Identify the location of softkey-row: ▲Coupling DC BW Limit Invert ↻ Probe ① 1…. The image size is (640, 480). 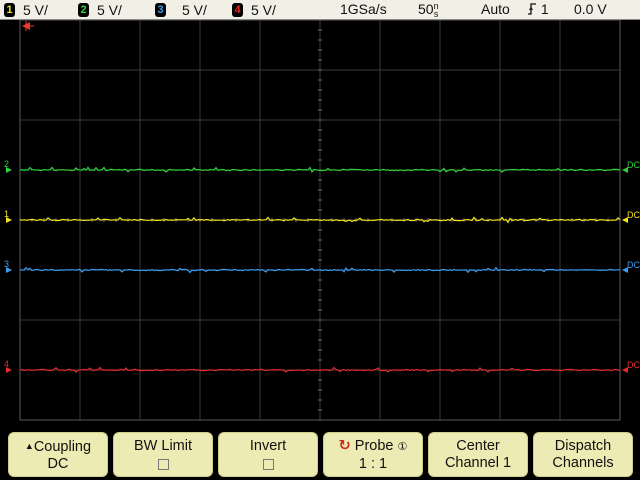
(320, 454).